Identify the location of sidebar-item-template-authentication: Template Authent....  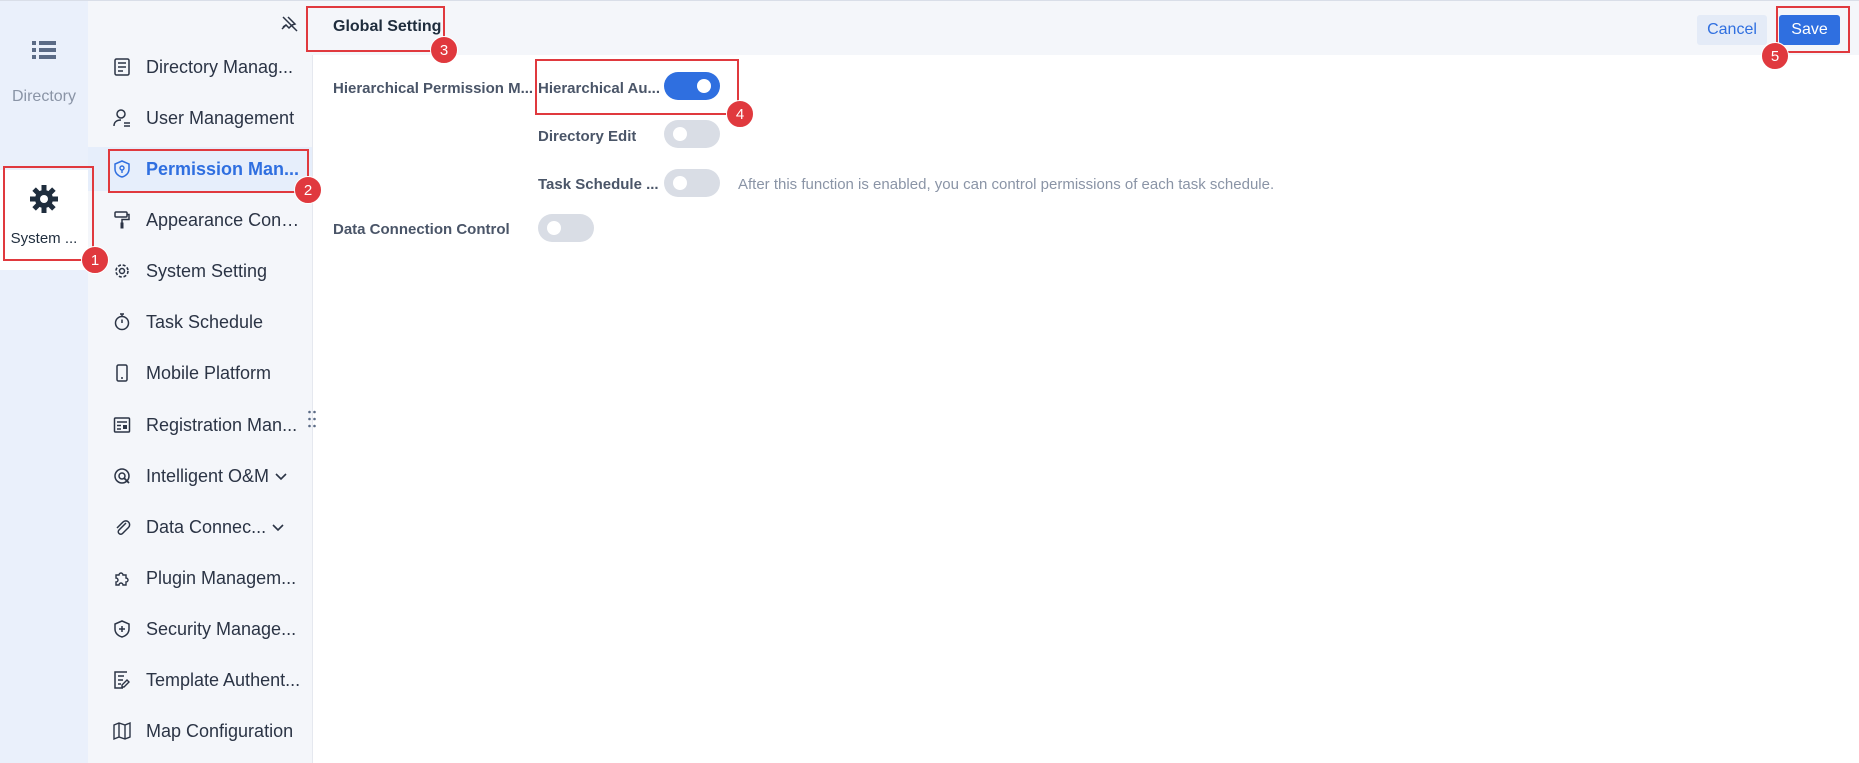
(200, 680).